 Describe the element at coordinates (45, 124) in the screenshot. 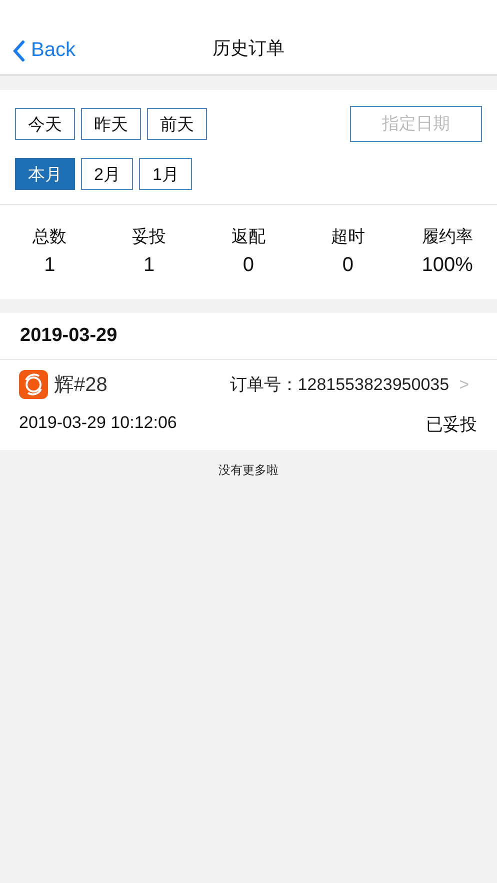

I see `day-filter-tab: 今天` at that location.